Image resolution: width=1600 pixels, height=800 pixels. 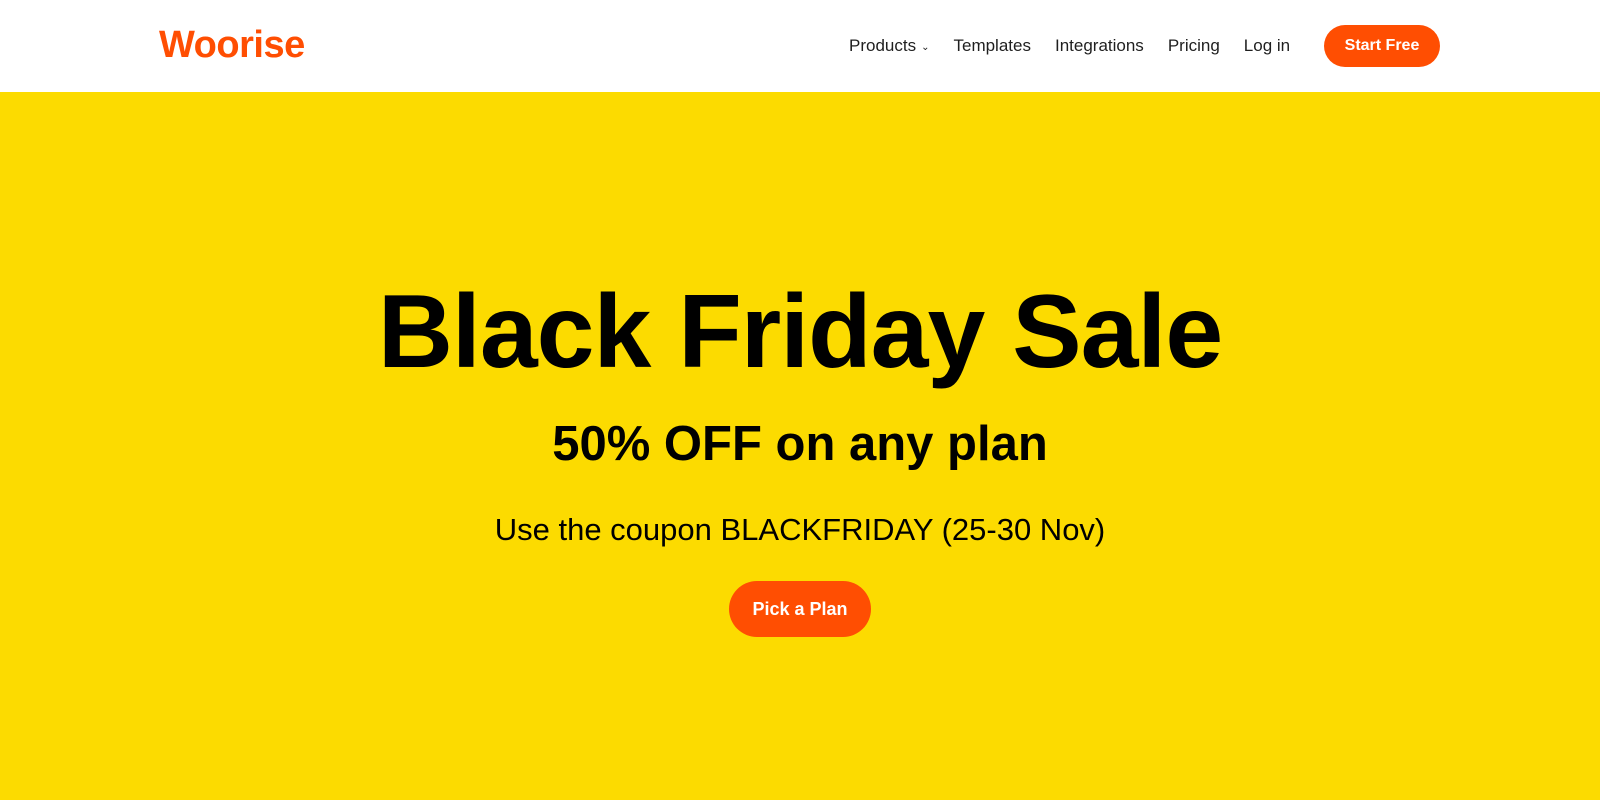 What do you see at coordinates (1099, 46) in the screenshot?
I see `nav-integrations: Integrations` at bounding box center [1099, 46].